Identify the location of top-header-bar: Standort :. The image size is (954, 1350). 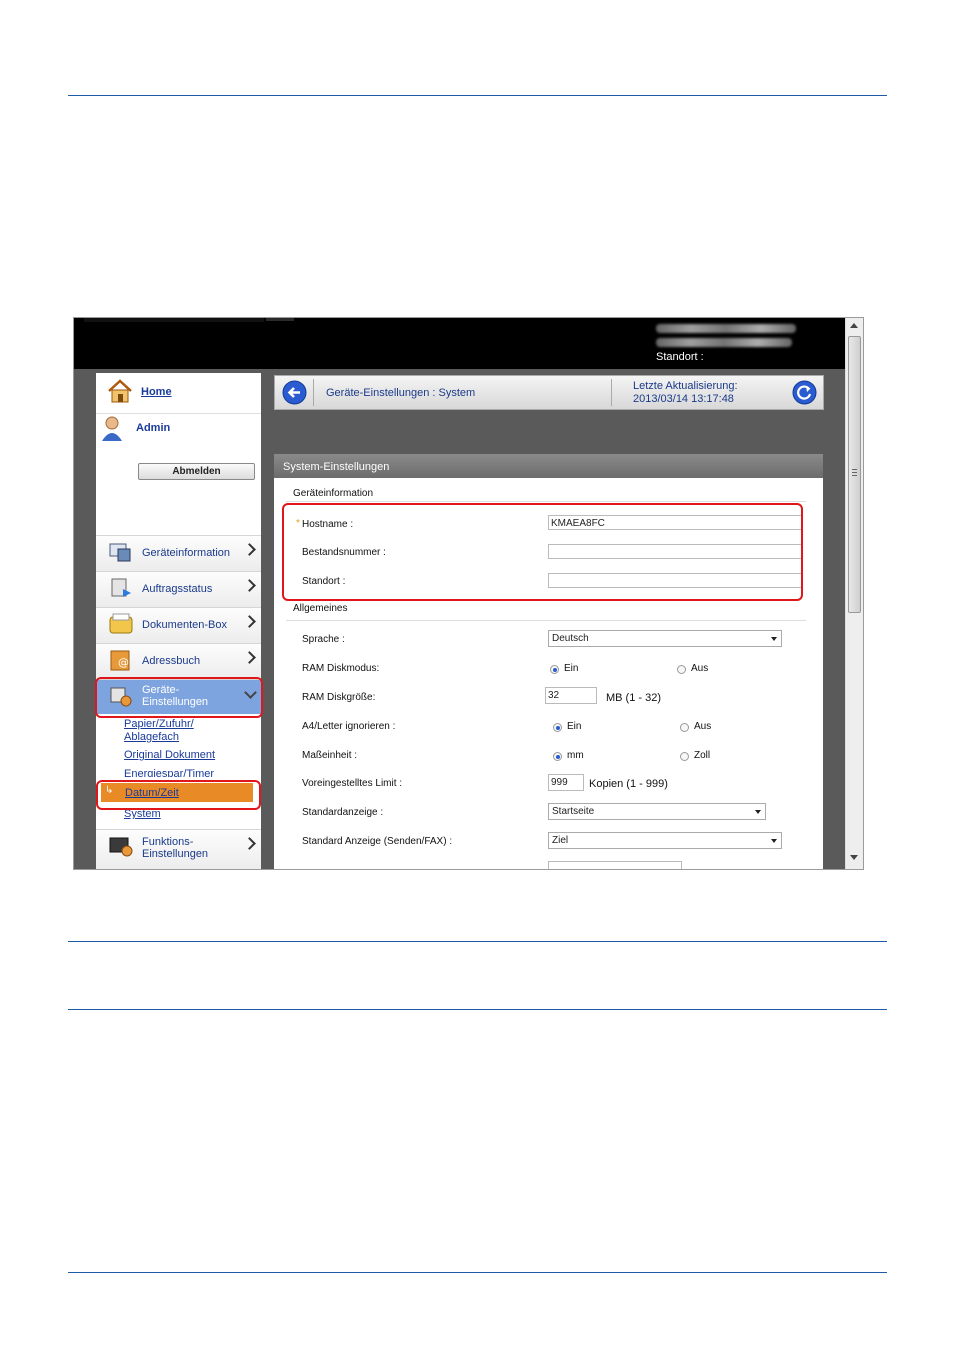
(459, 343).